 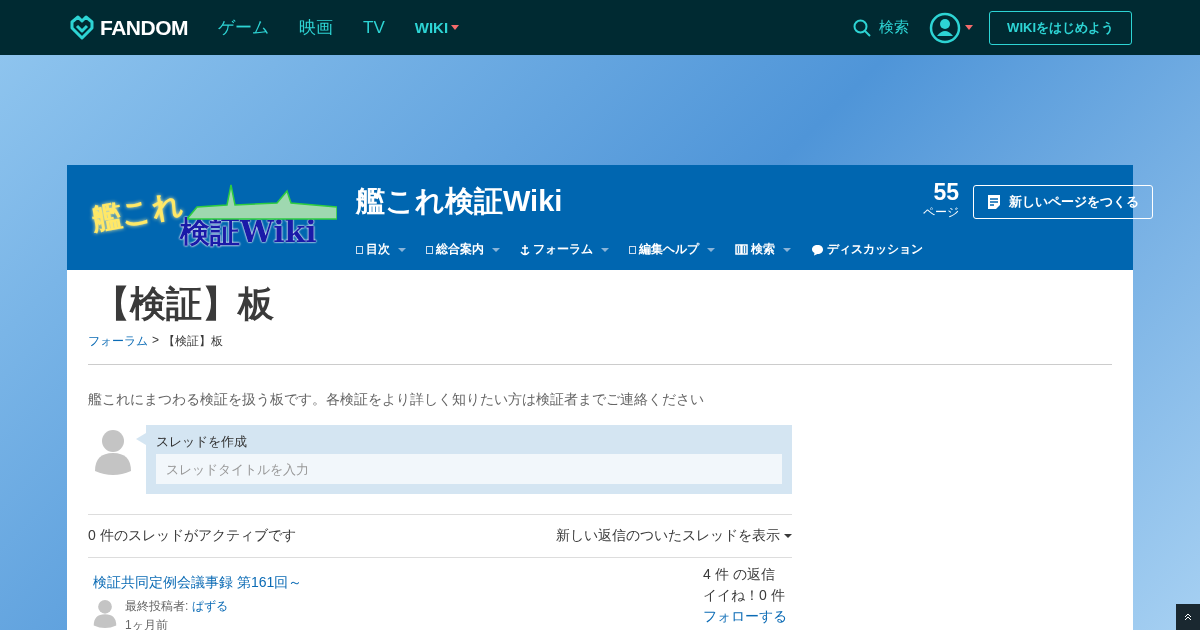 I want to click on sort-dropdown: 新しい返信のついたスレッドを表示, so click(x=674, y=536).